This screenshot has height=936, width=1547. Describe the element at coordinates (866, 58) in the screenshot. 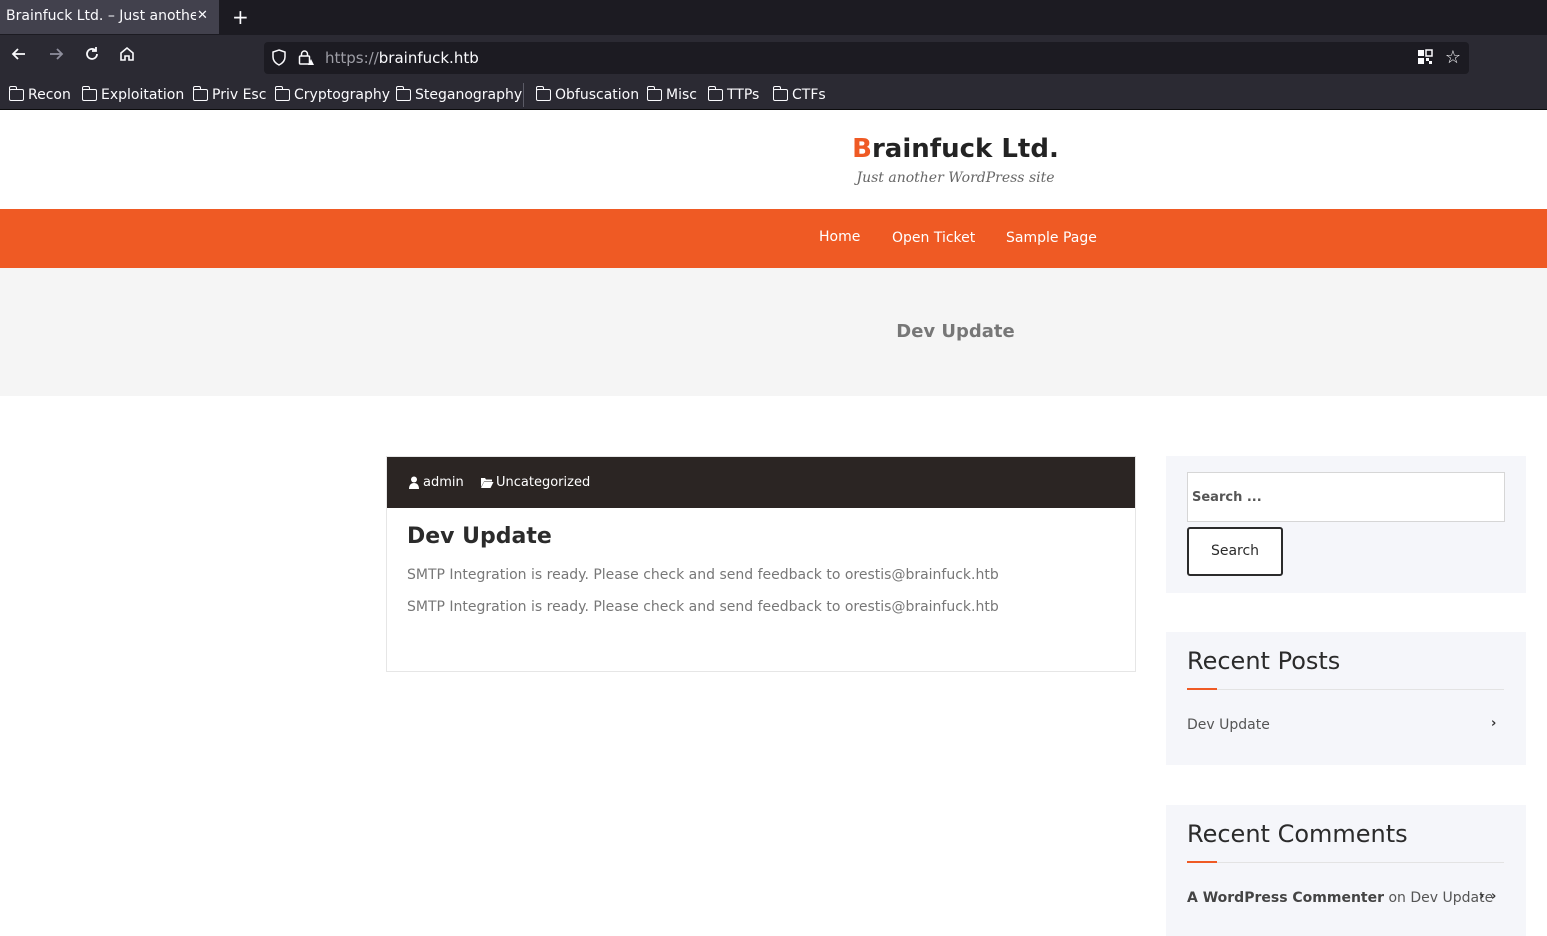

I see `address-bar: https://brainfuck.htb ☆` at that location.